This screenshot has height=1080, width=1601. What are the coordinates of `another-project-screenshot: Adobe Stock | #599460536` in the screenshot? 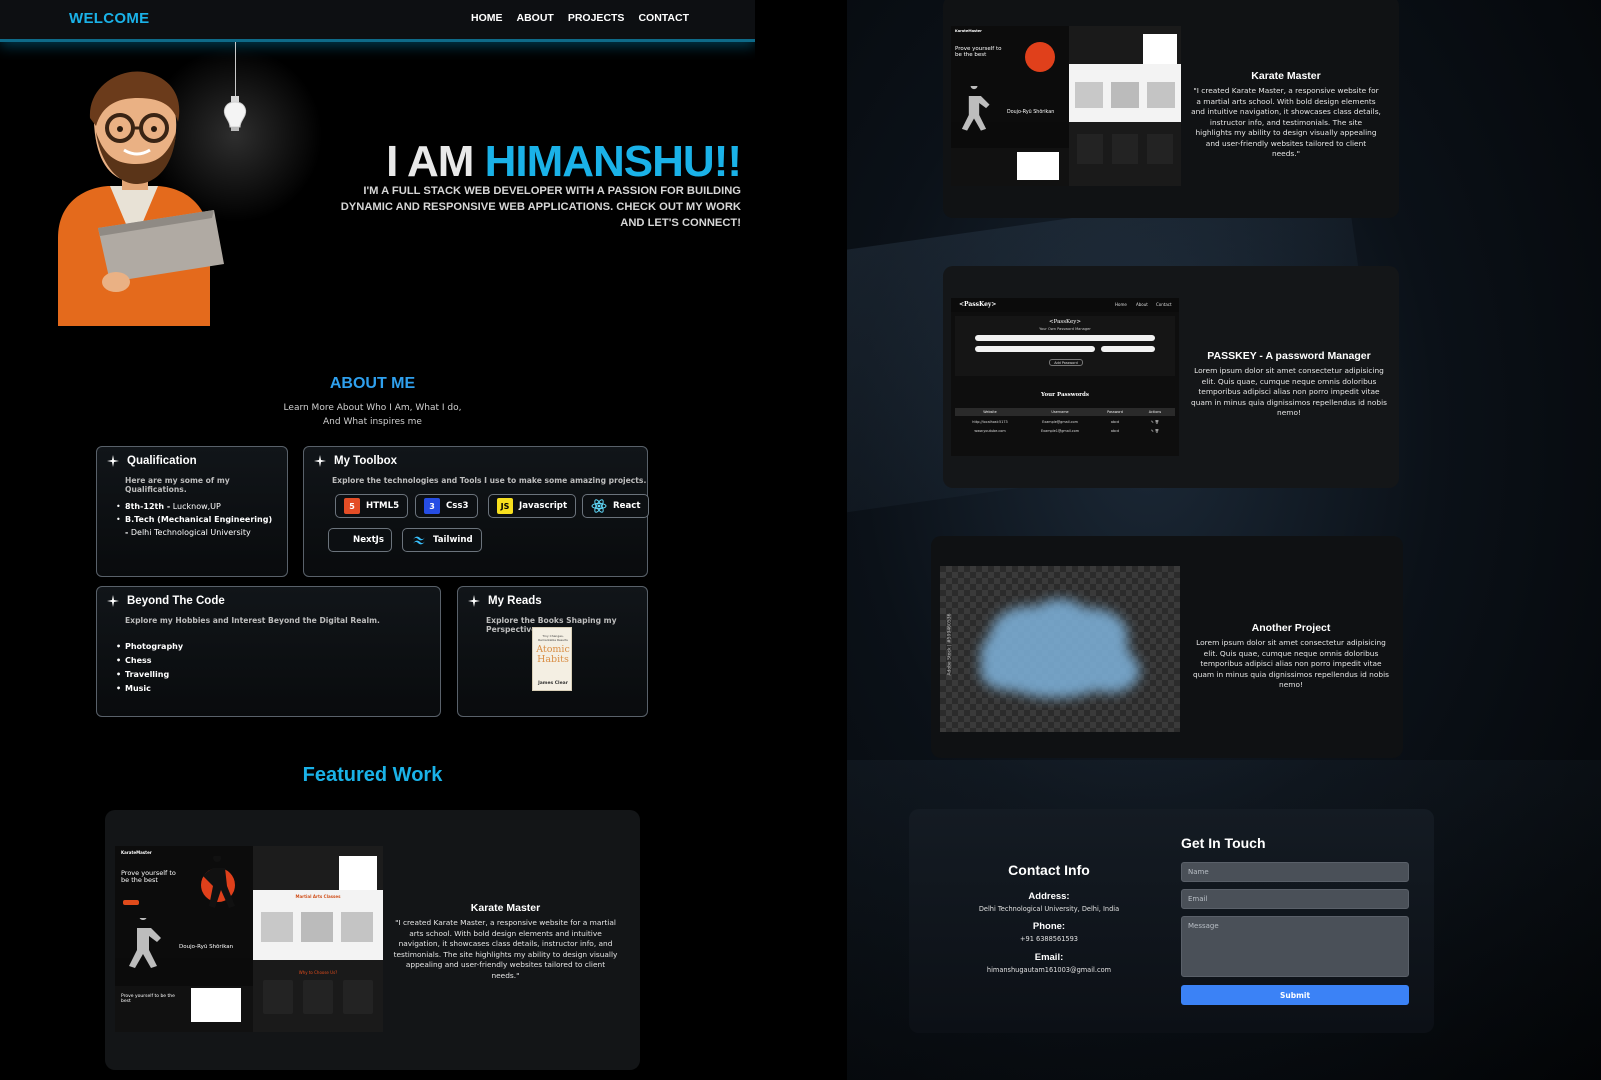 It's located at (1060, 649).